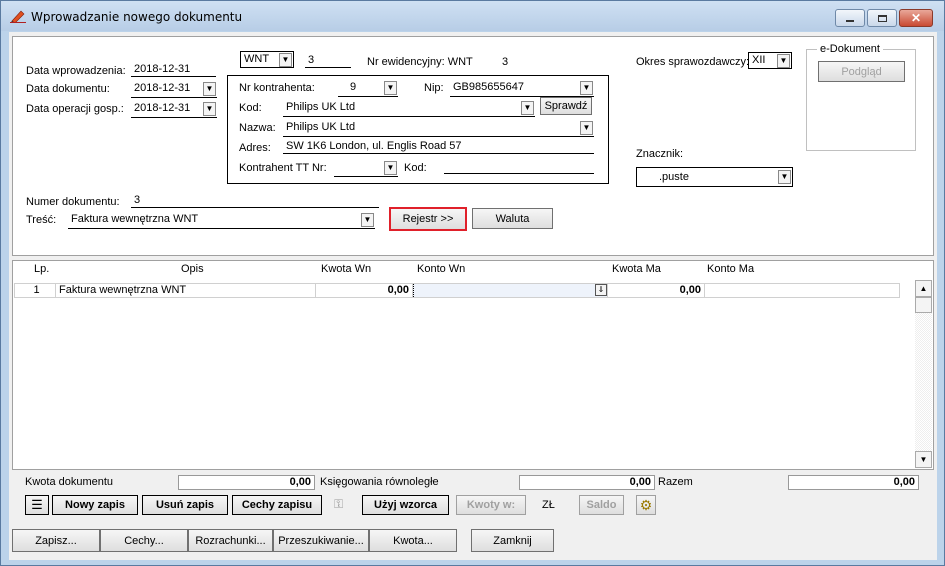 The height and width of the screenshot is (566, 945). I want to click on adres-label: Adres:, so click(255, 148).